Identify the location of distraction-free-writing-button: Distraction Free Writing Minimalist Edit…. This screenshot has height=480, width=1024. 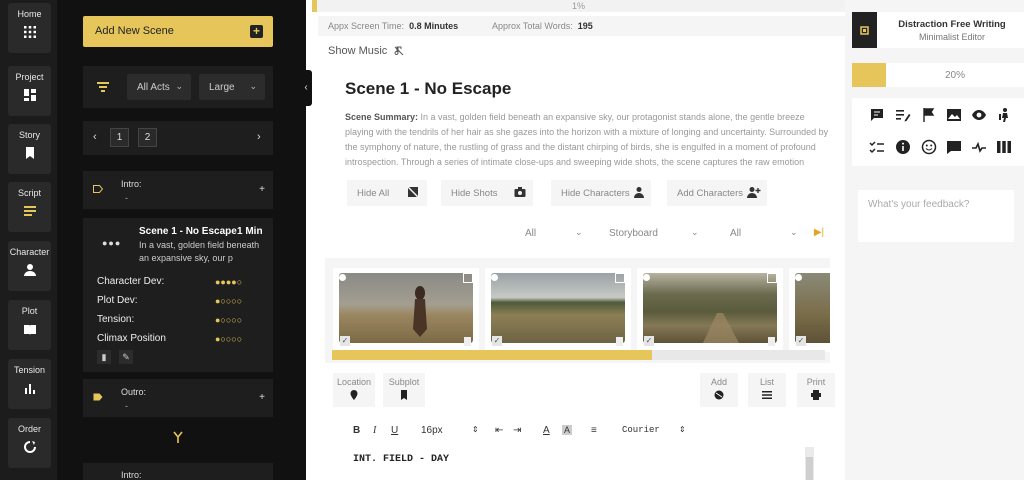
(938, 30).